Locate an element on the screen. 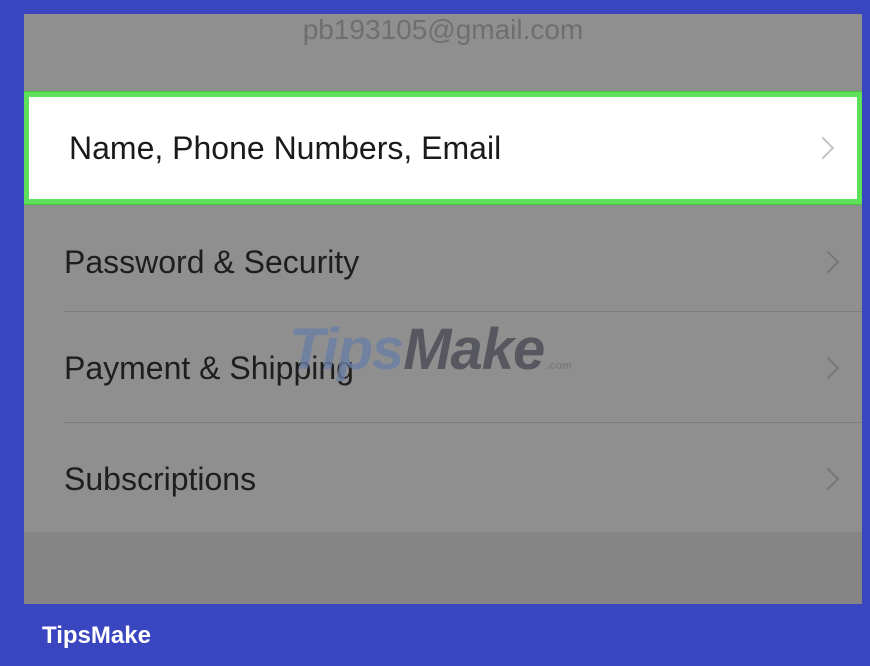 Image resolution: width=870 pixels, height=666 pixels. menu-item-label: Name, Phone Numbers, Email is located at coordinates (285, 147).